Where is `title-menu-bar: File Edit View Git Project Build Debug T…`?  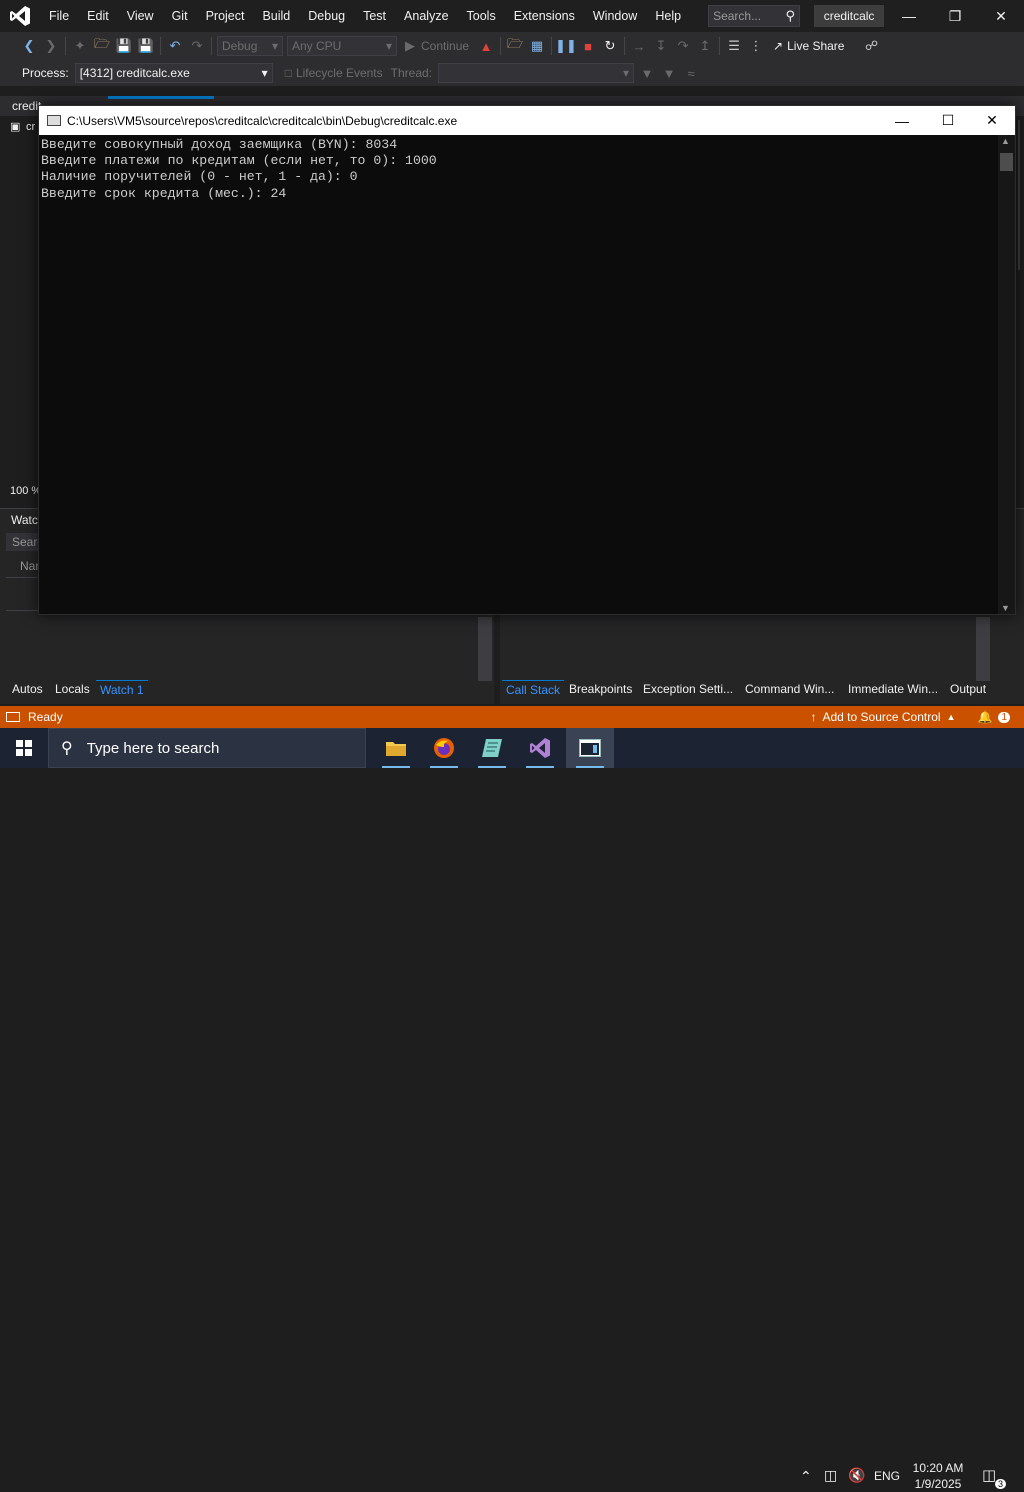
title-menu-bar: File Edit View Git Project Build Debug T… is located at coordinates (512, 16).